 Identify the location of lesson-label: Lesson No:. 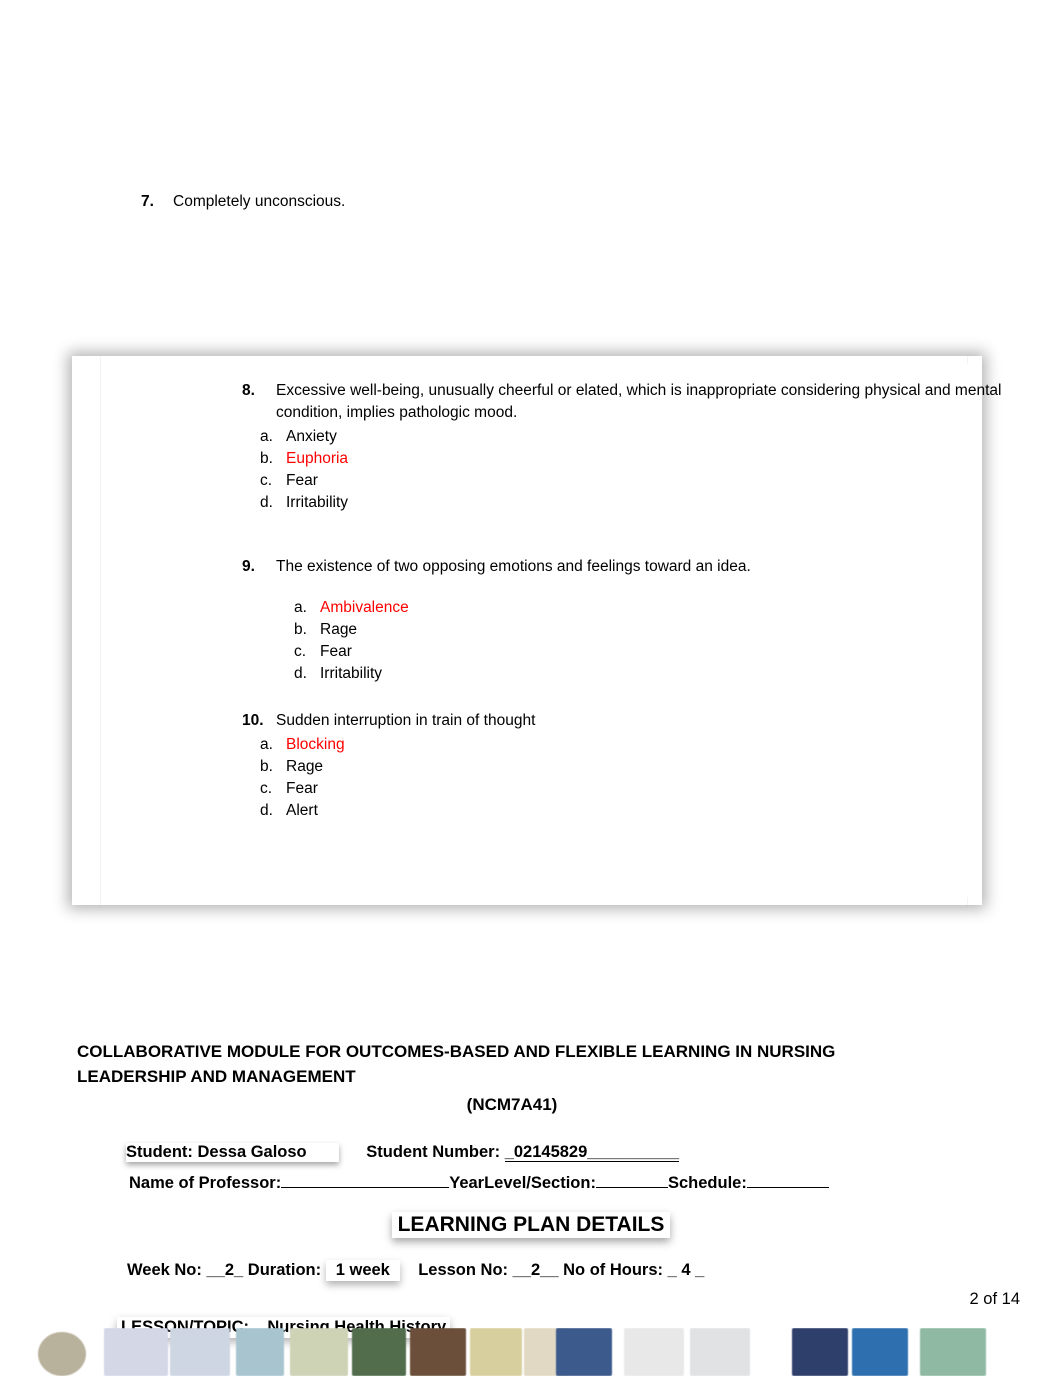
(463, 1270).